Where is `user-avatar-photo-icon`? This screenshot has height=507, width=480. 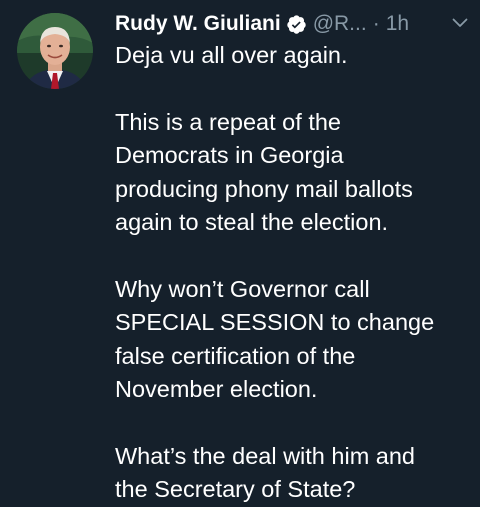
user-avatar-photo-icon is located at coordinates (55, 51).